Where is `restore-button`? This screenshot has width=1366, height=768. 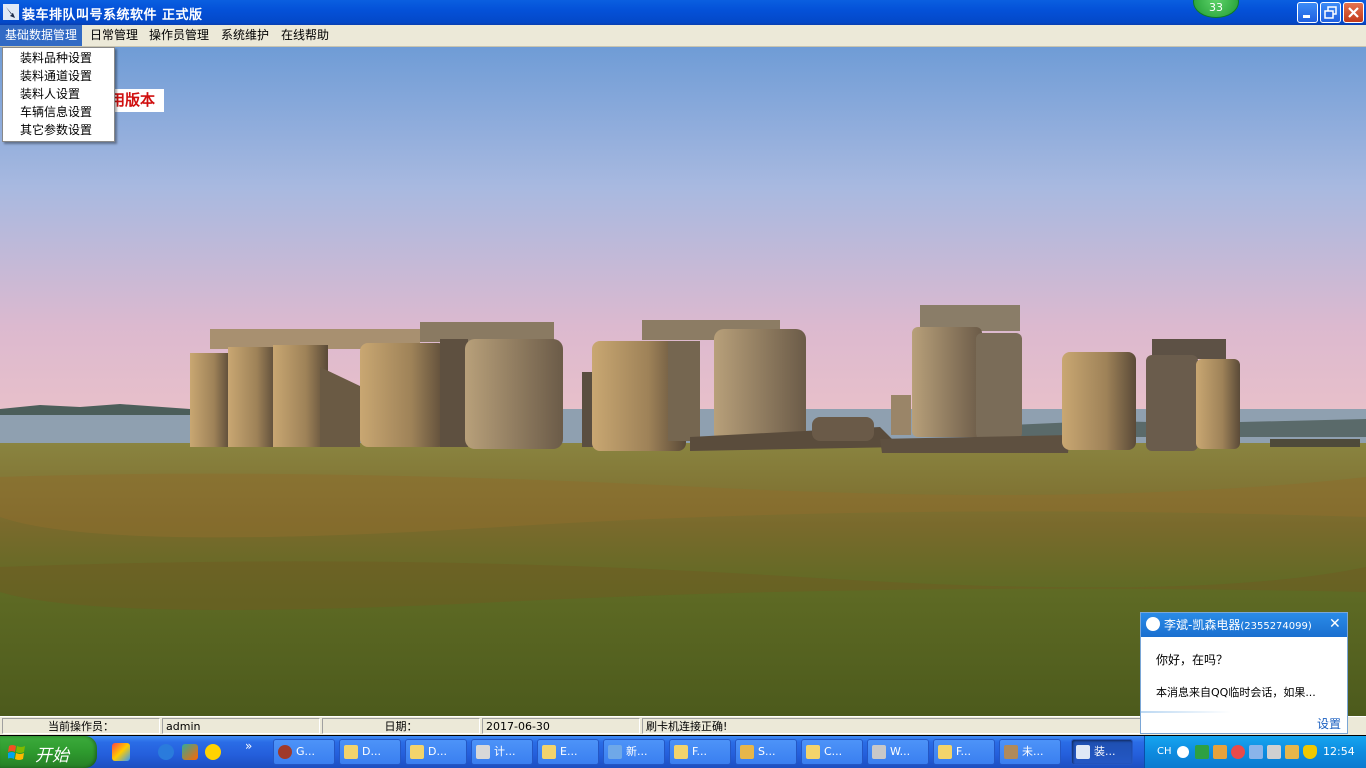 restore-button is located at coordinates (1330, 12).